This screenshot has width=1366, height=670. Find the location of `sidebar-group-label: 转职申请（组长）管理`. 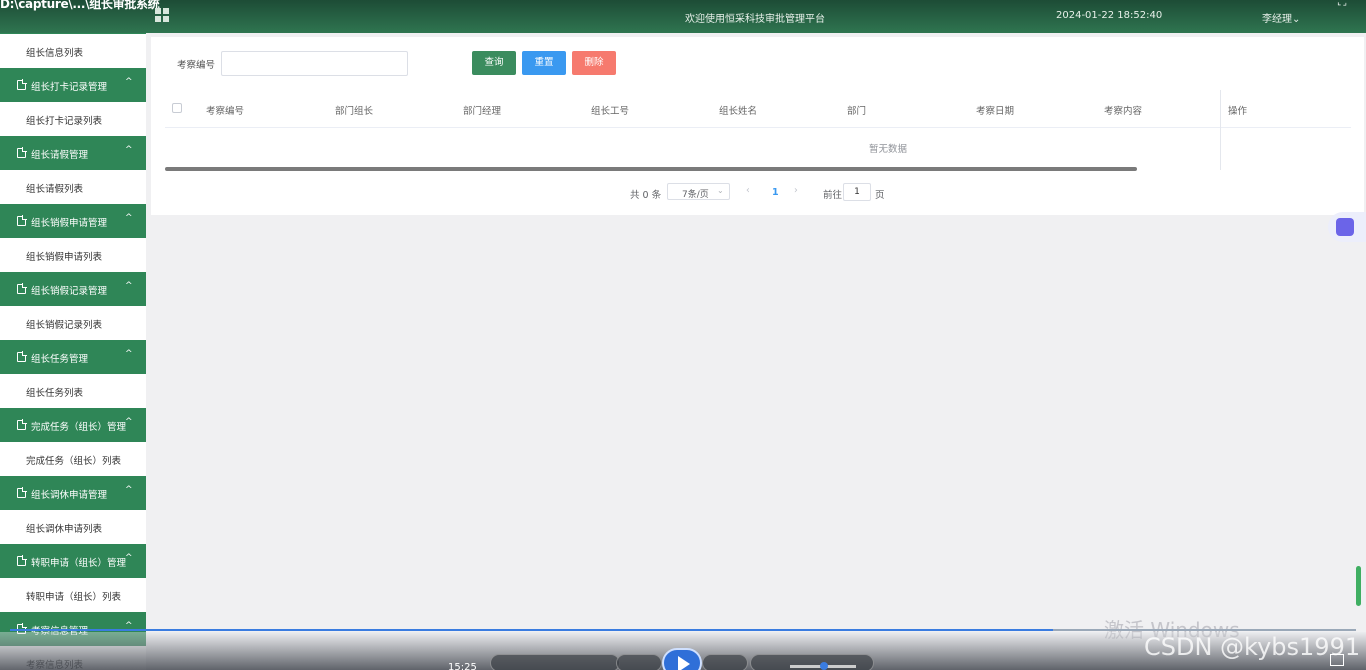

sidebar-group-label: 转职申请（组长）管理 is located at coordinates (79, 563).